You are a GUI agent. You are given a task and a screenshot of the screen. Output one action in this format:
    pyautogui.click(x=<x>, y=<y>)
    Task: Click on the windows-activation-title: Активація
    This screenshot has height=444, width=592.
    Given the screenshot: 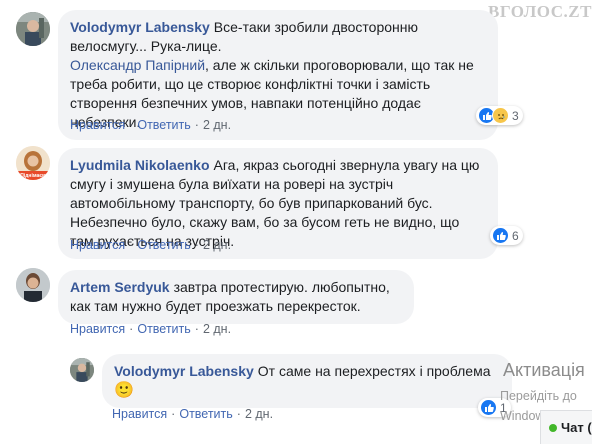 What is the action you would take?
    pyautogui.click(x=544, y=370)
    